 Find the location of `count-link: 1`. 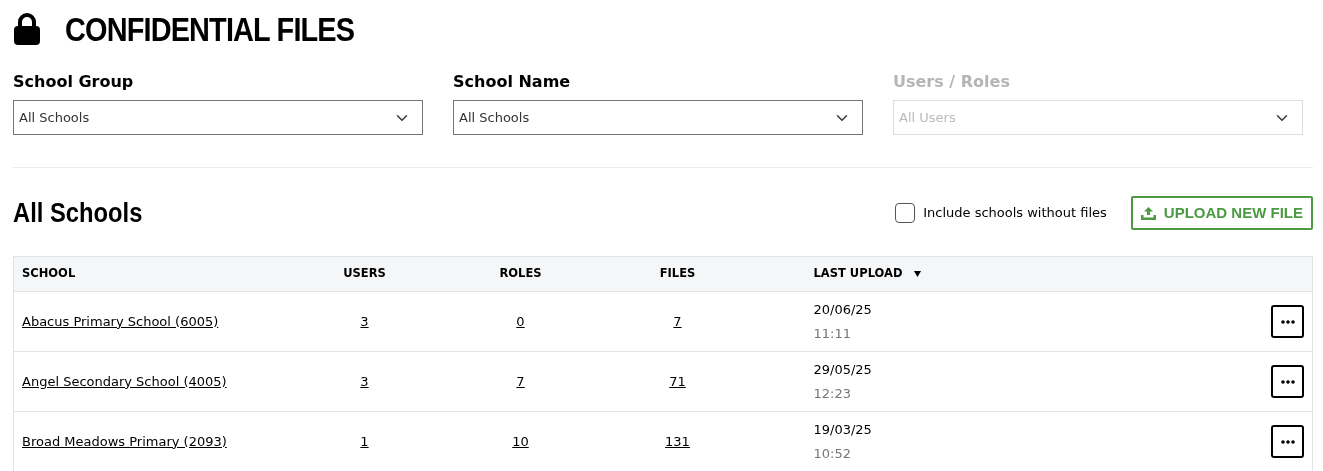

count-link: 1 is located at coordinates (364, 441).